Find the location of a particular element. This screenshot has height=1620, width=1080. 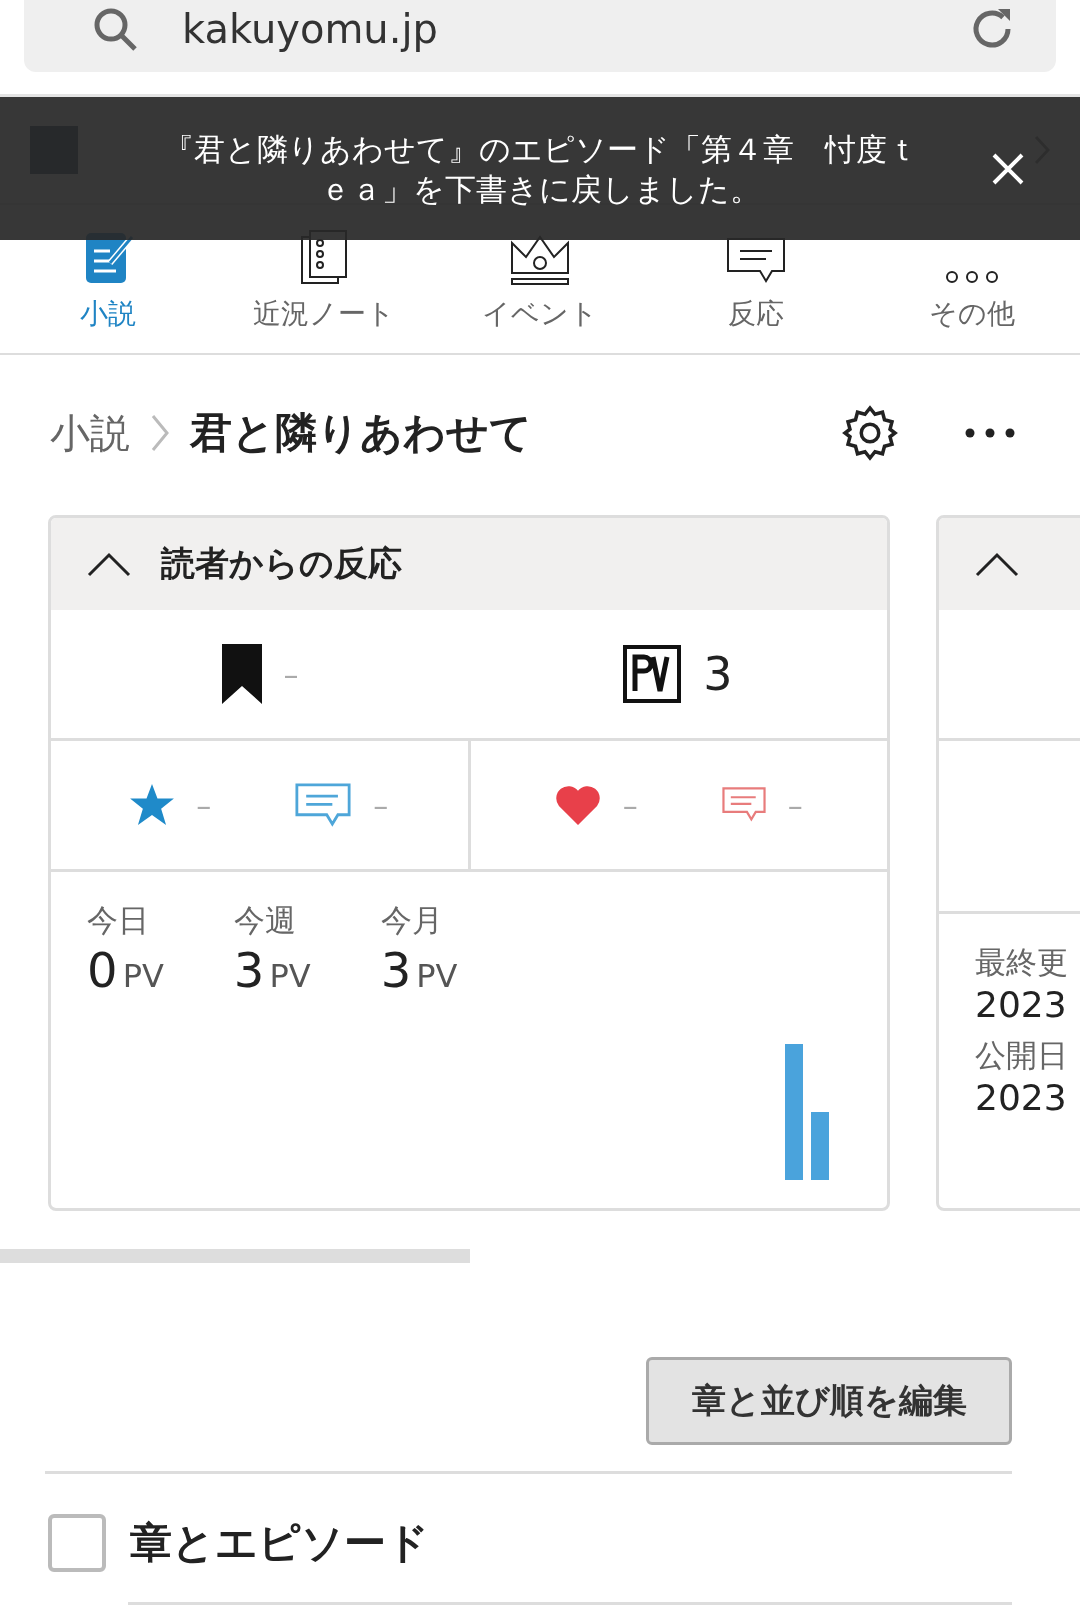

url-text: kakuyomu.jp is located at coordinates (310, 29).